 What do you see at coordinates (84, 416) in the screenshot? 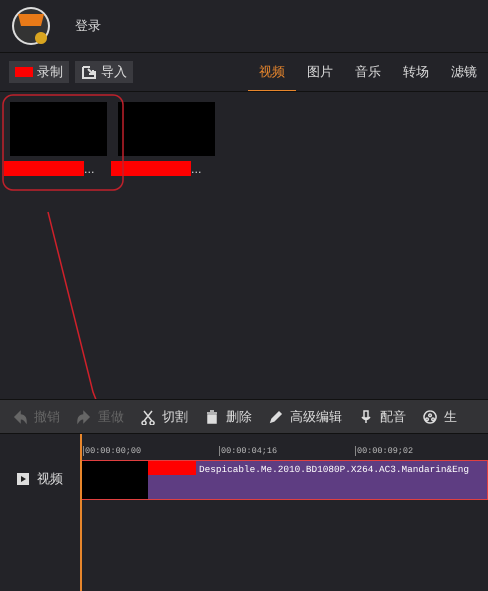
I see `redo-icon` at bounding box center [84, 416].